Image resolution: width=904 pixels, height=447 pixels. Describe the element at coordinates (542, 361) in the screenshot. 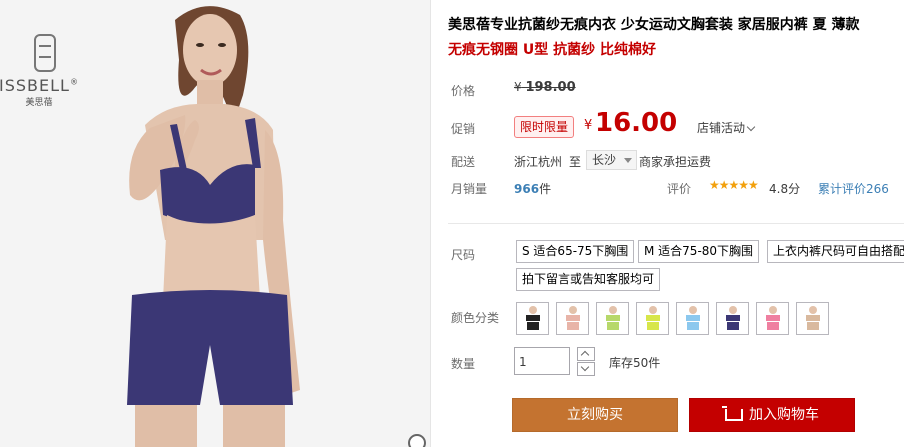

I see `quantity-input: 1` at that location.